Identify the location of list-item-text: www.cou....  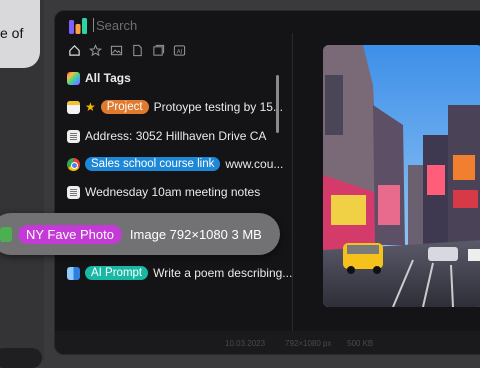
(254, 164).